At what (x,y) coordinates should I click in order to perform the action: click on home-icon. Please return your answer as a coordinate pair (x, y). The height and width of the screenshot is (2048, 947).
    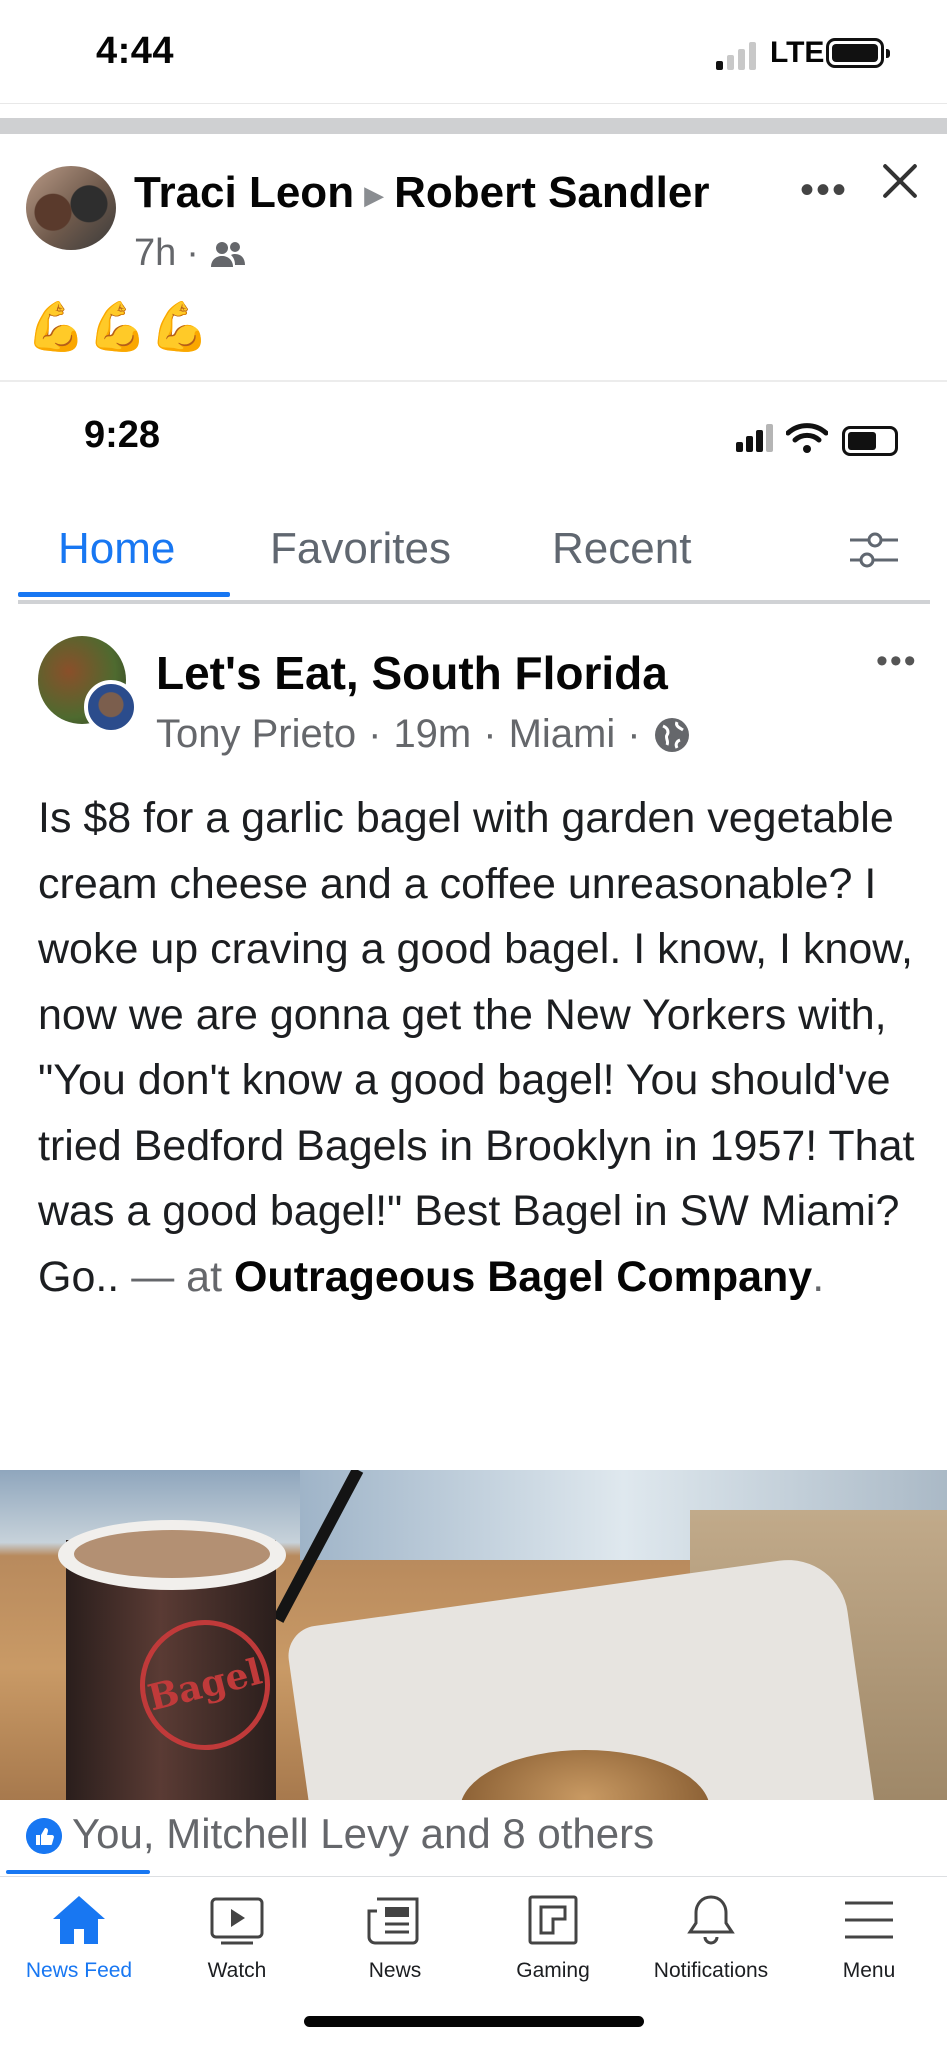
    Looking at the image, I should click on (79, 1920).